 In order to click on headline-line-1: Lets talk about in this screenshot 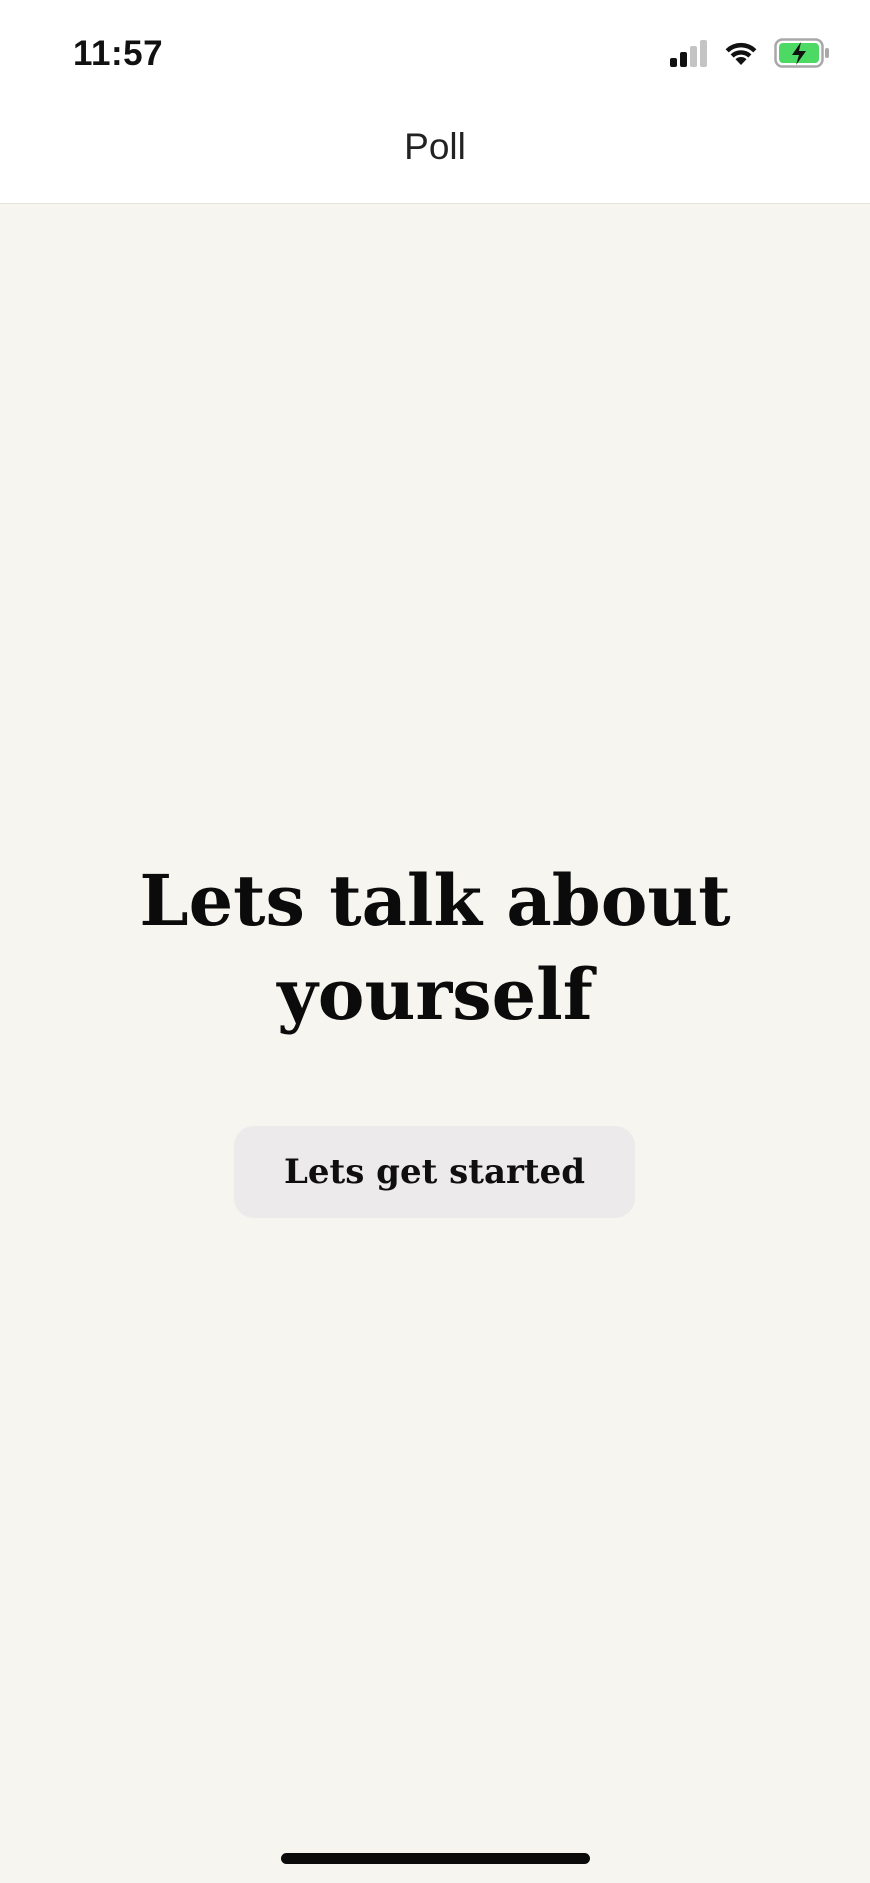, I will do `click(435, 900)`.